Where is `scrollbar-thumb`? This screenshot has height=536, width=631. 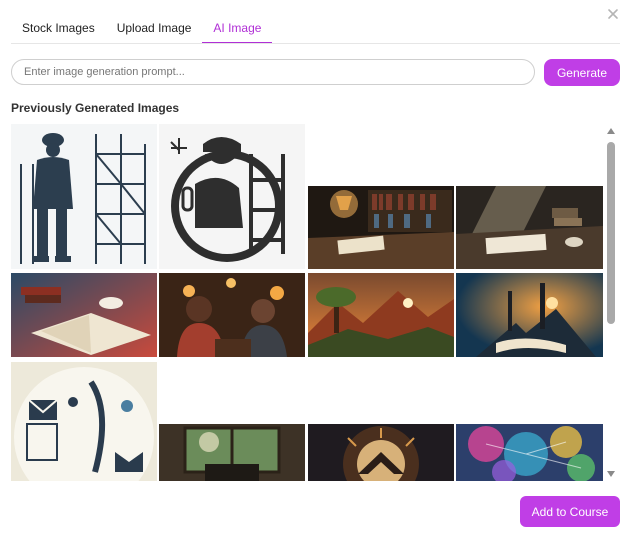 scrollbar-thumb is located at coordinates (611, 233).